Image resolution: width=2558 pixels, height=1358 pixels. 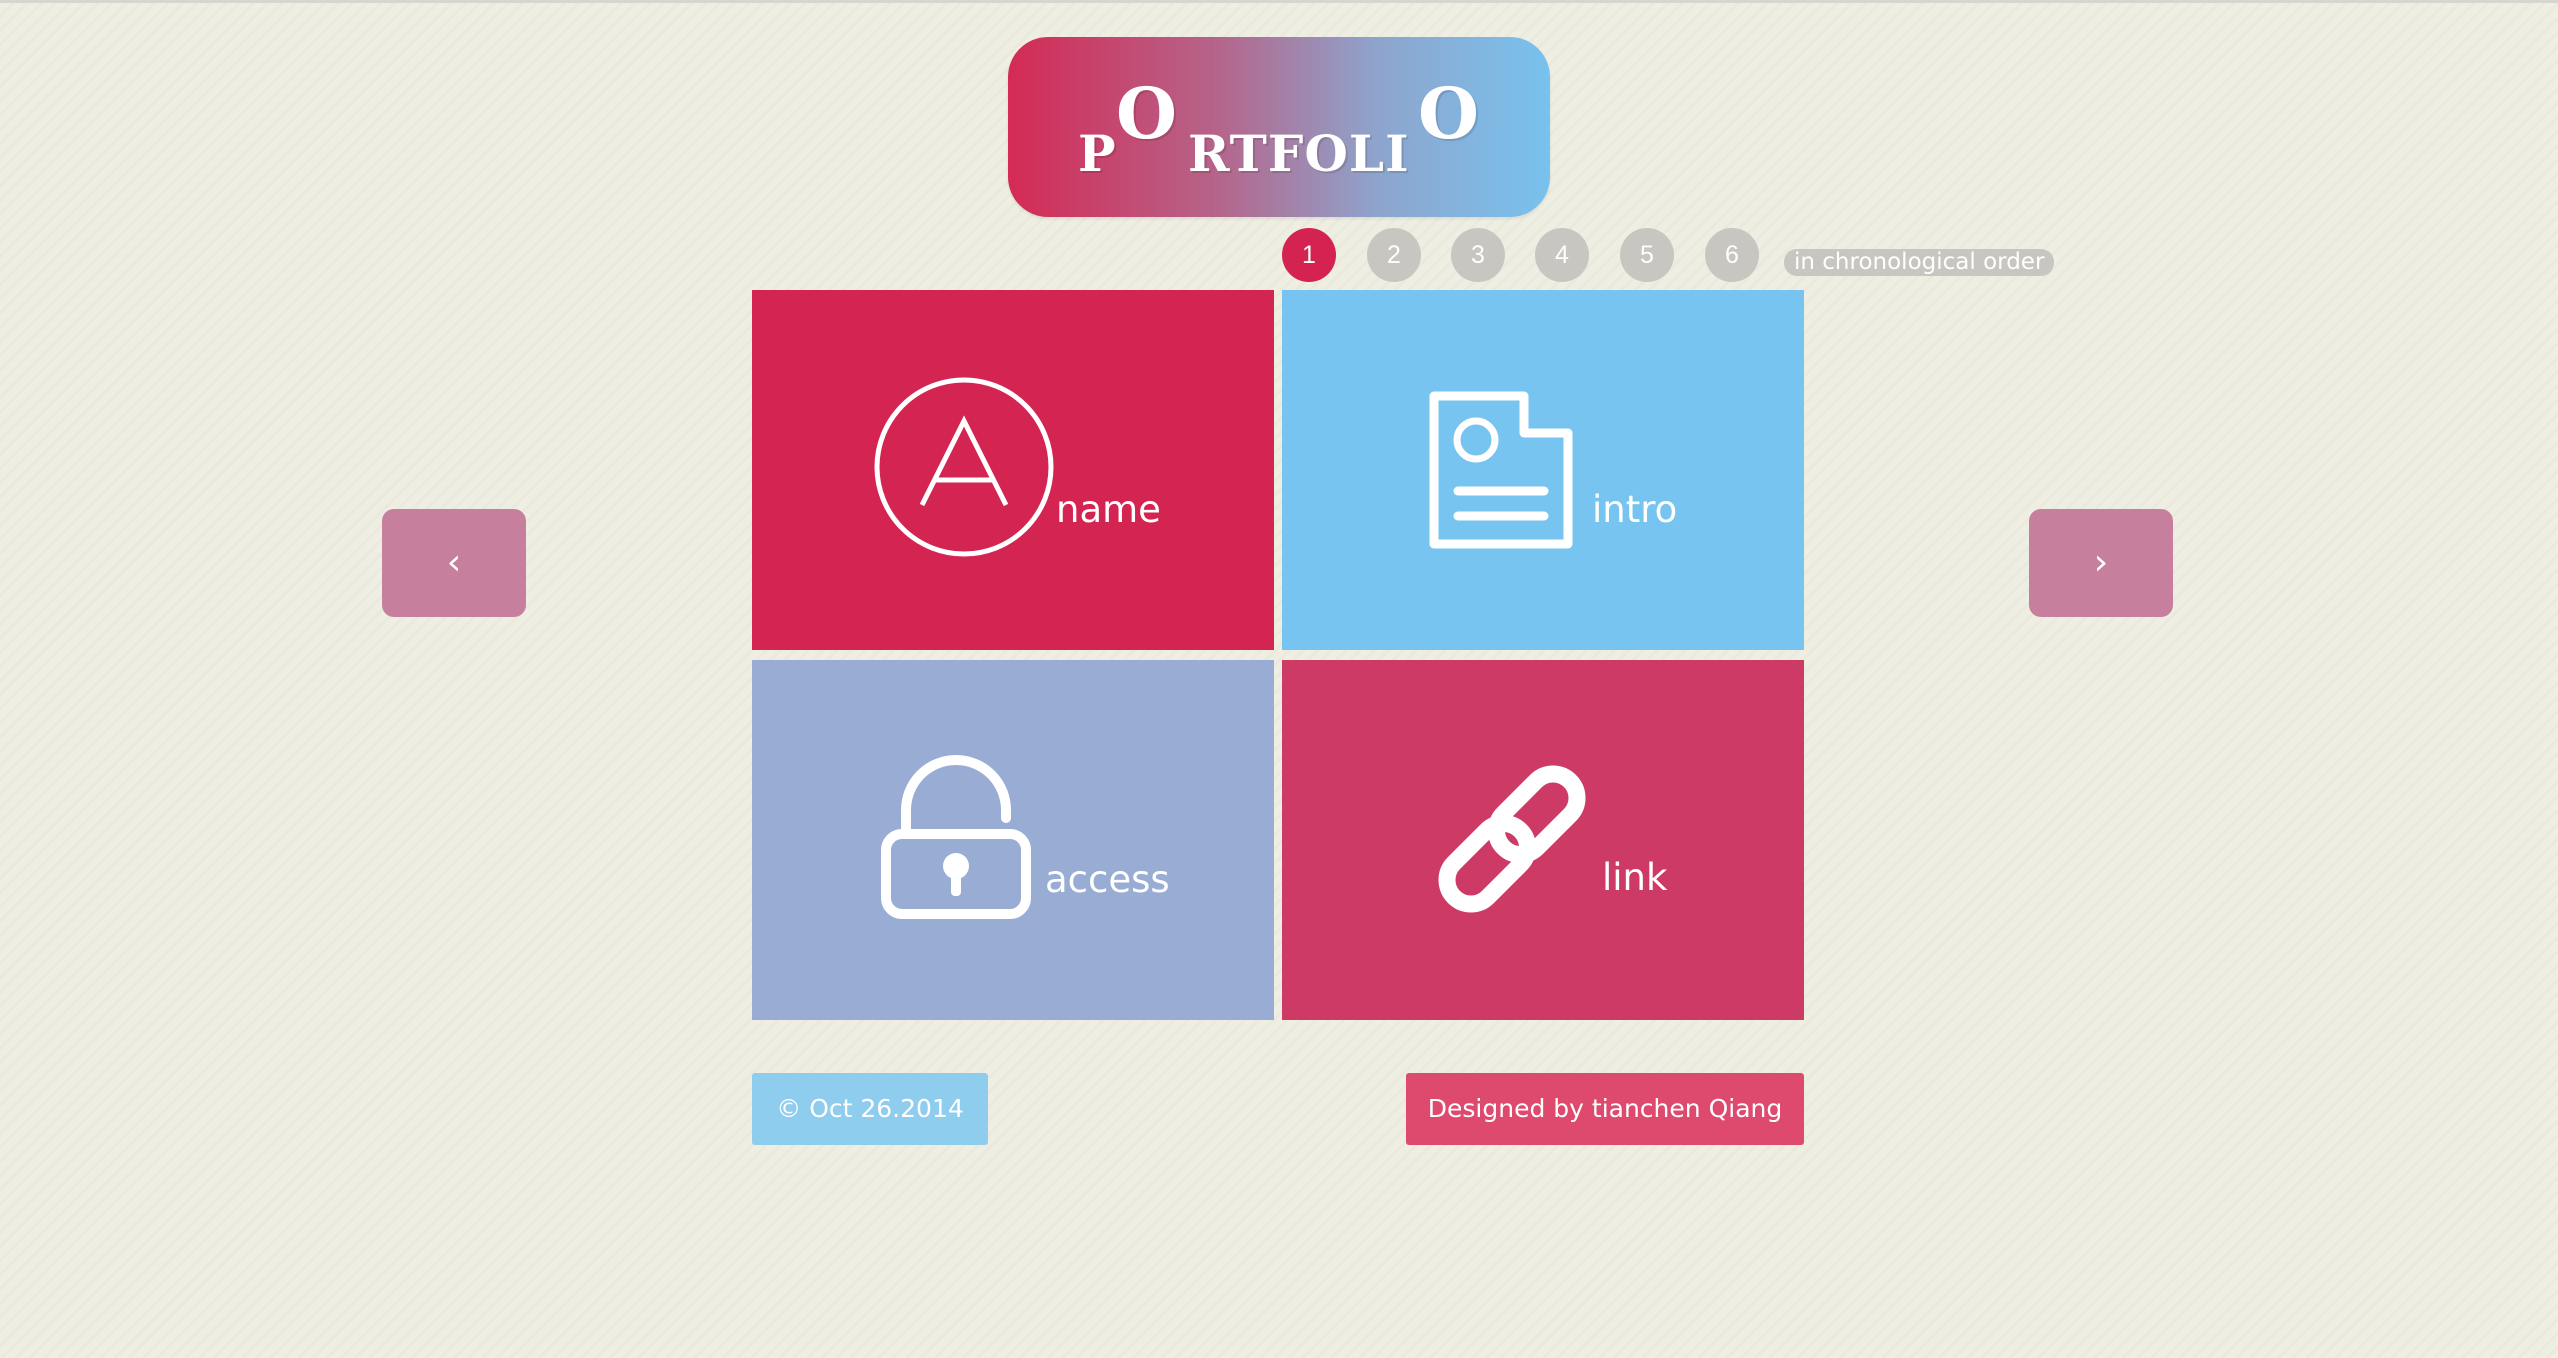 I want to click on next-arrow-button: ›, so click(x=2101, y=563).